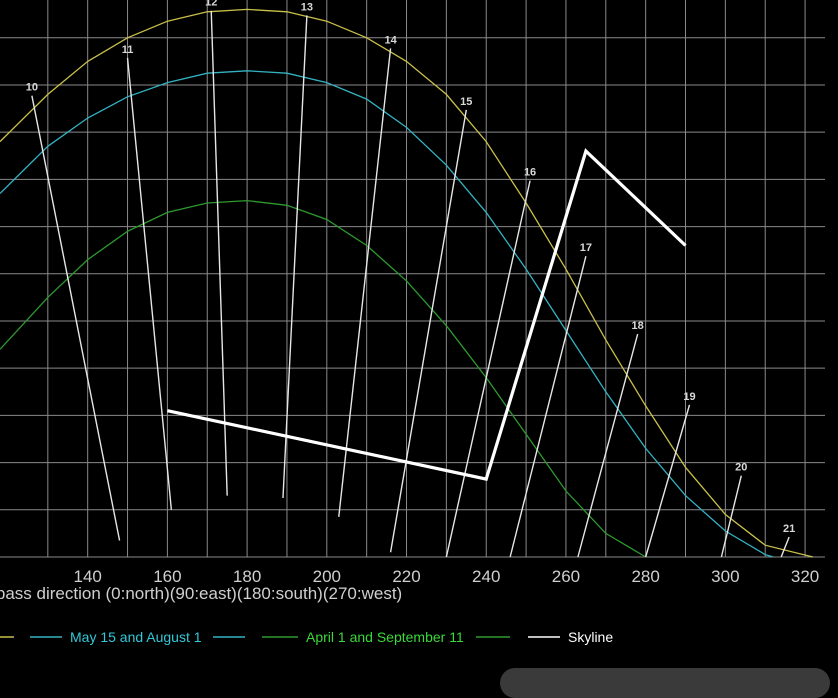 The width and height of the screenshot is (838, 698). Describe the element at coordinates (128, 50) in the screenshot. I see `hour-label-11: 11` at that location.